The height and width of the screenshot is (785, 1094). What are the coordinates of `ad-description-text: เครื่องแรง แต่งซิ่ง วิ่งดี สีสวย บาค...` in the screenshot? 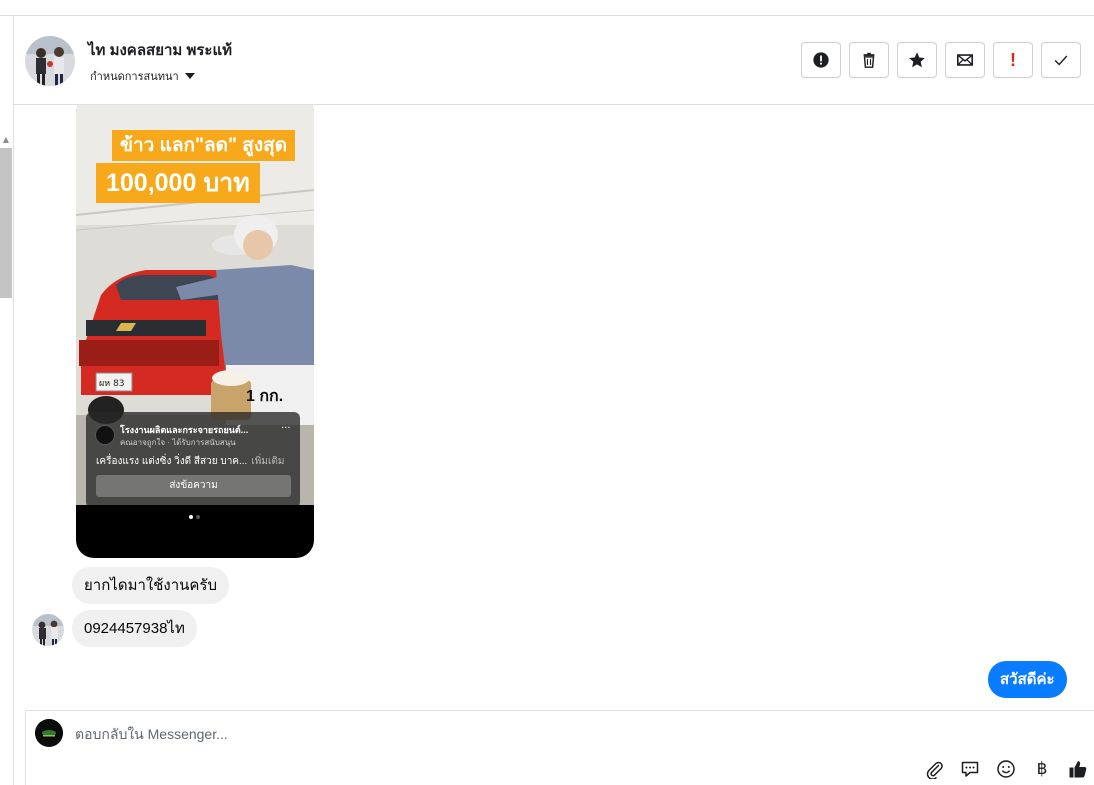 It's located at (172, 461).